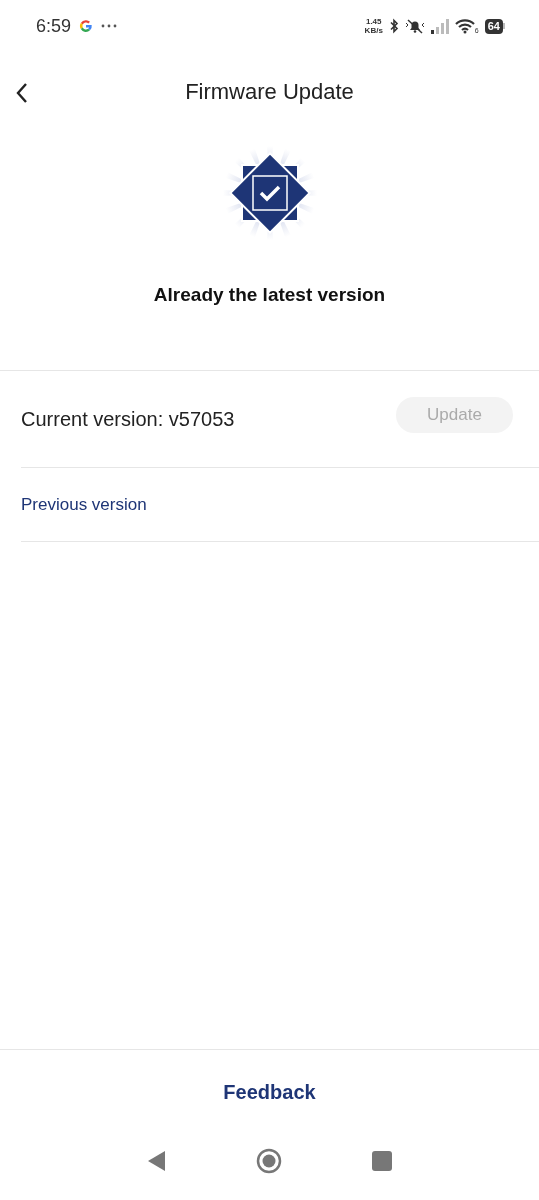 This screenshot has width=539, height=1200. What do you see at coordinates (268, 1161) in the screenshot?
I see `home-nav-button` at bounding box center [268, 1161].